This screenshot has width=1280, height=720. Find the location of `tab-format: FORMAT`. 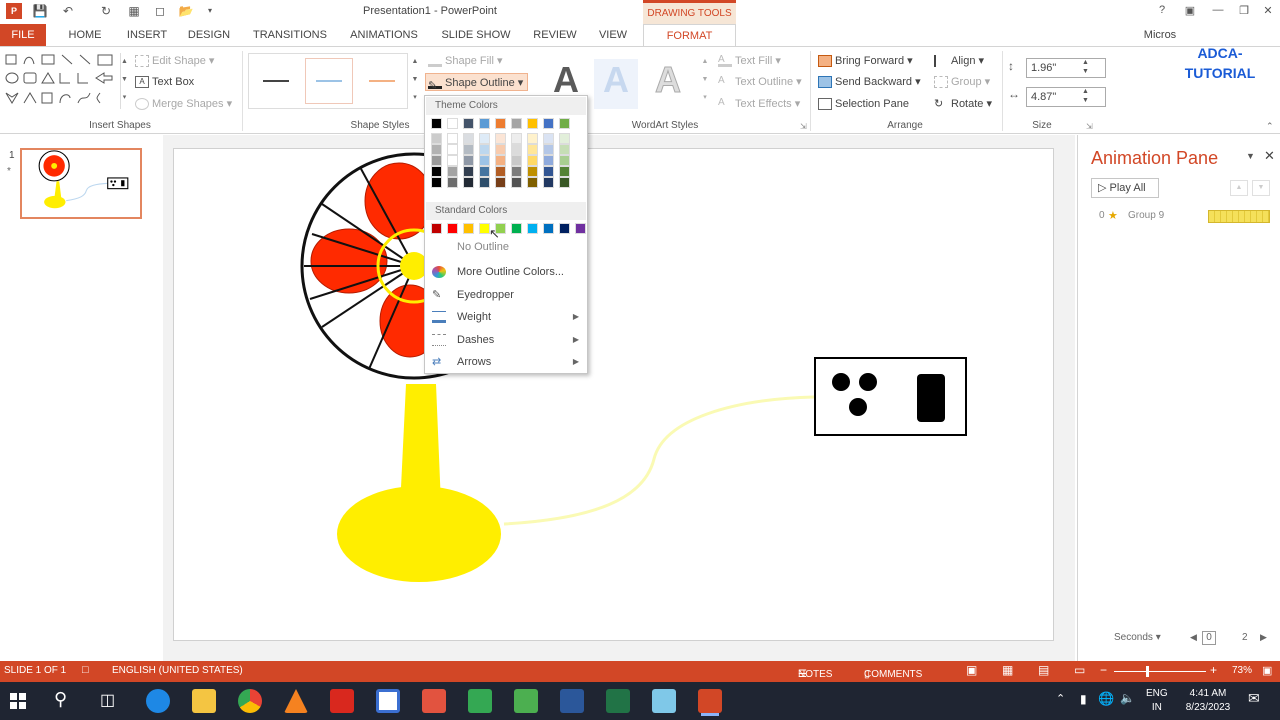

tab-format: FORMAT is located at coordinates (689, 35).